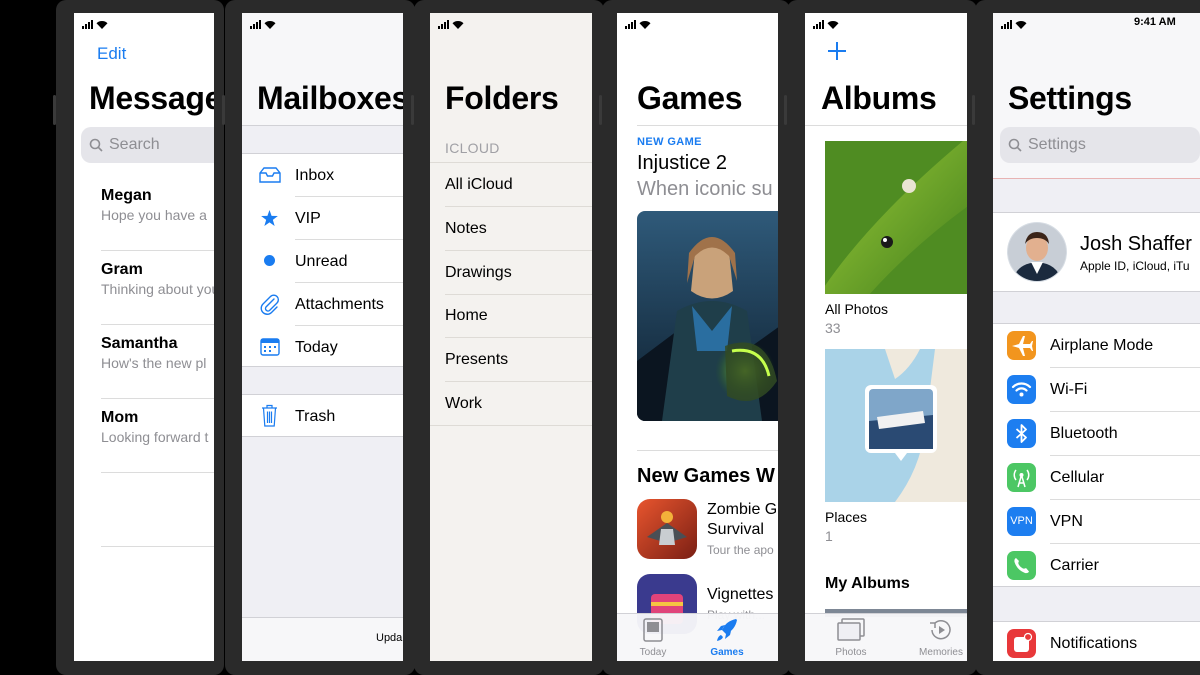 The image size is (1200, 675). Describe the element at coordinates (502, 98) in the screenshot. I see `page-title: Folders` at that location.